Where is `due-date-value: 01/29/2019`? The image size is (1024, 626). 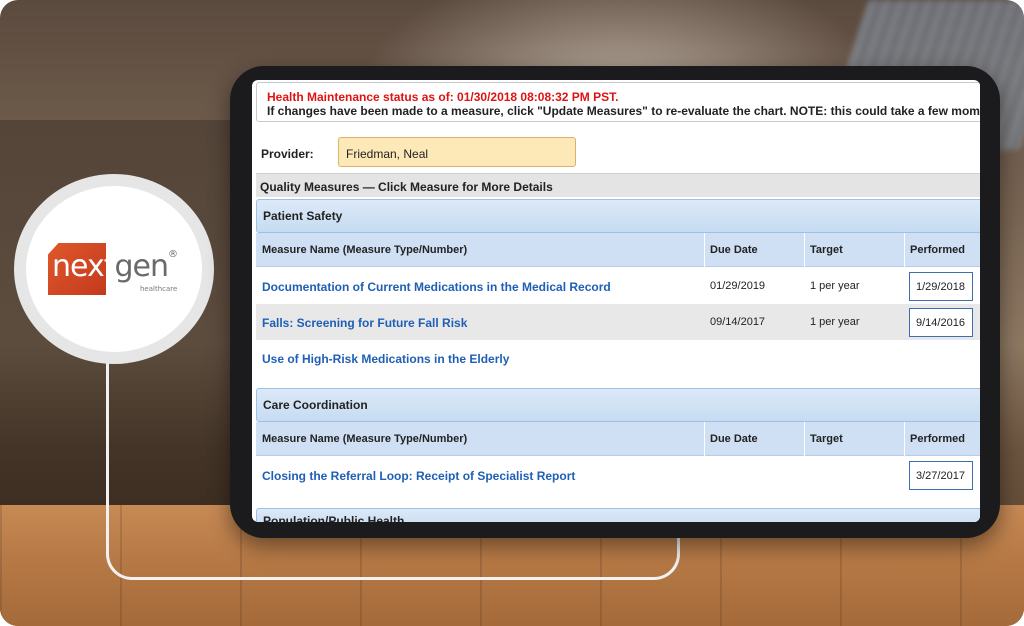 due-date-value: 01/29/2019 is located at coordinates (738, 286).